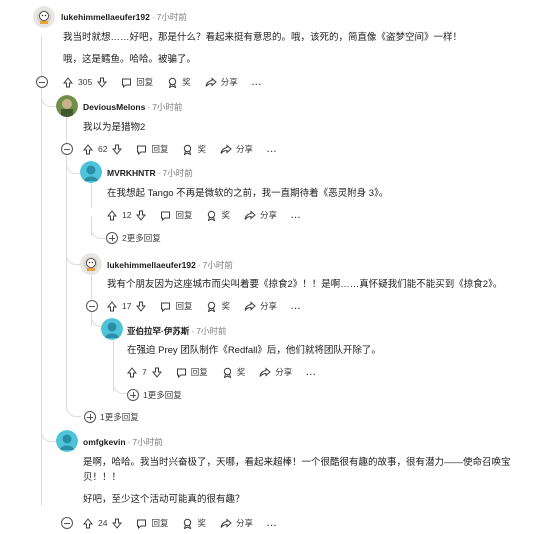  Describe the element at coordinates (104, 442) in the screenshot. I see `comment-author: omfgkevin` at that location.